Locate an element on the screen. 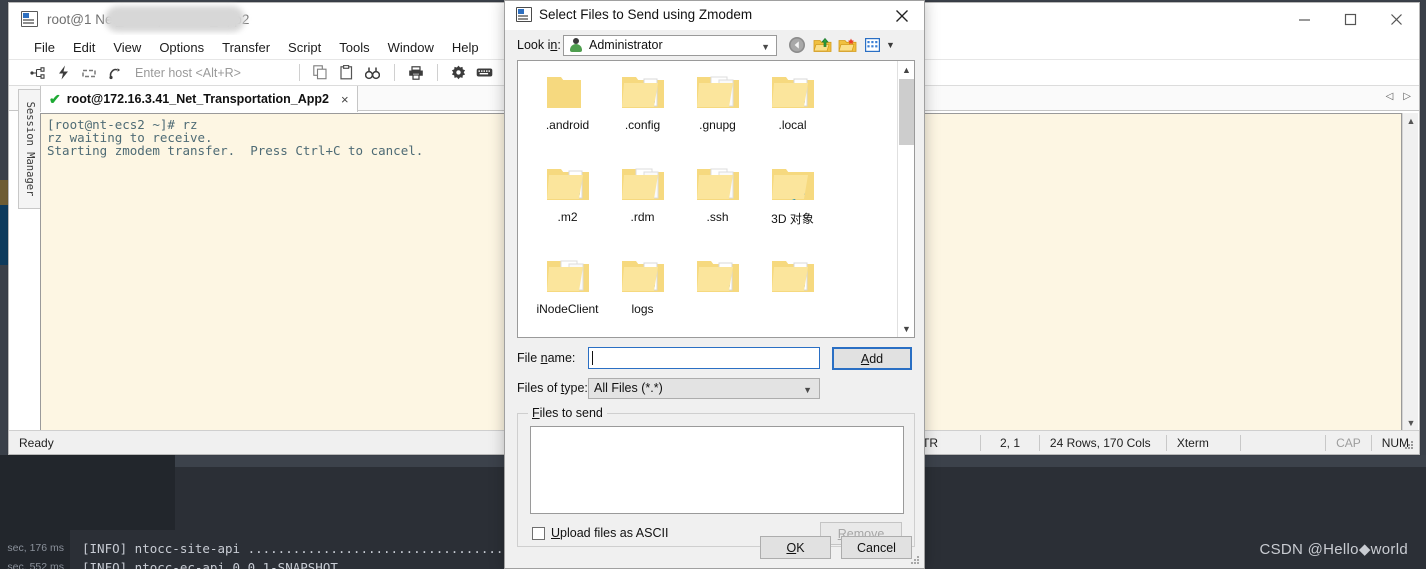 This screenshot has width=1426, height=569. up-one-level-icon is located at coordinates (822, 45).